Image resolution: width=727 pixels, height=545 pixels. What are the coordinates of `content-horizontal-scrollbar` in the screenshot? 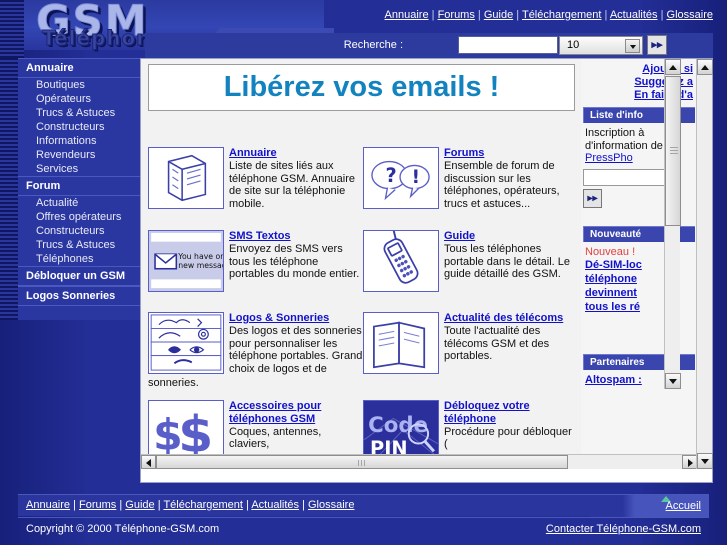 It's located at (419, 461).